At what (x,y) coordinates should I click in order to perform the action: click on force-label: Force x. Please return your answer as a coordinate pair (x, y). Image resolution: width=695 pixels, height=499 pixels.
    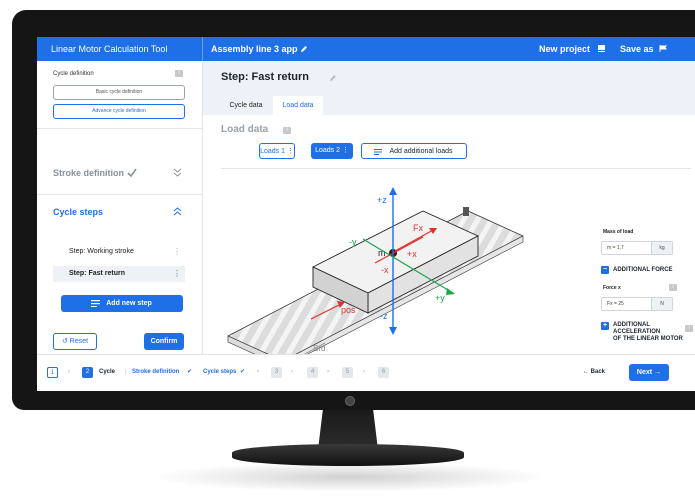
    Looking at the image, I should click on (612, 288).